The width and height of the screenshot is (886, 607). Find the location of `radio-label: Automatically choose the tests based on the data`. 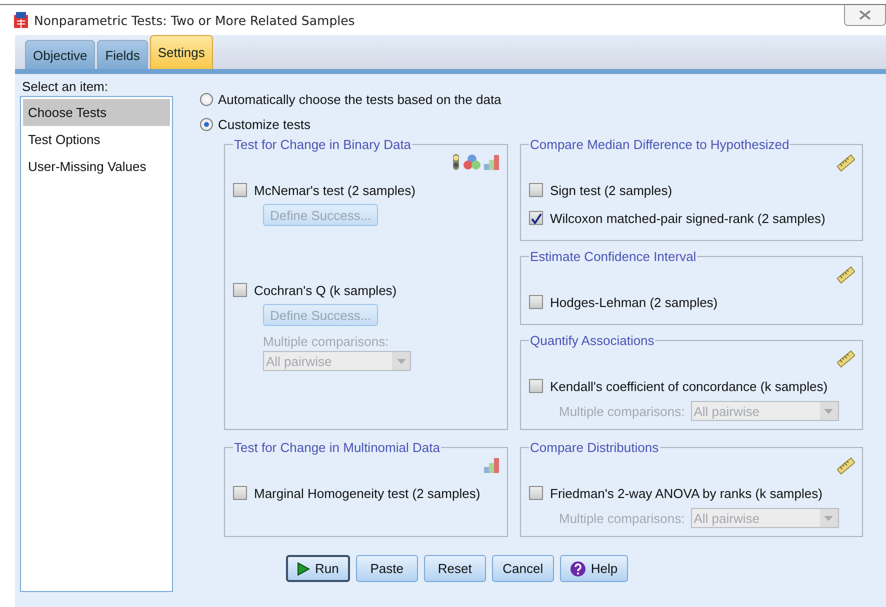

radio-label: Automatically choose the tests based on the data is located at coordinates (360, 99).